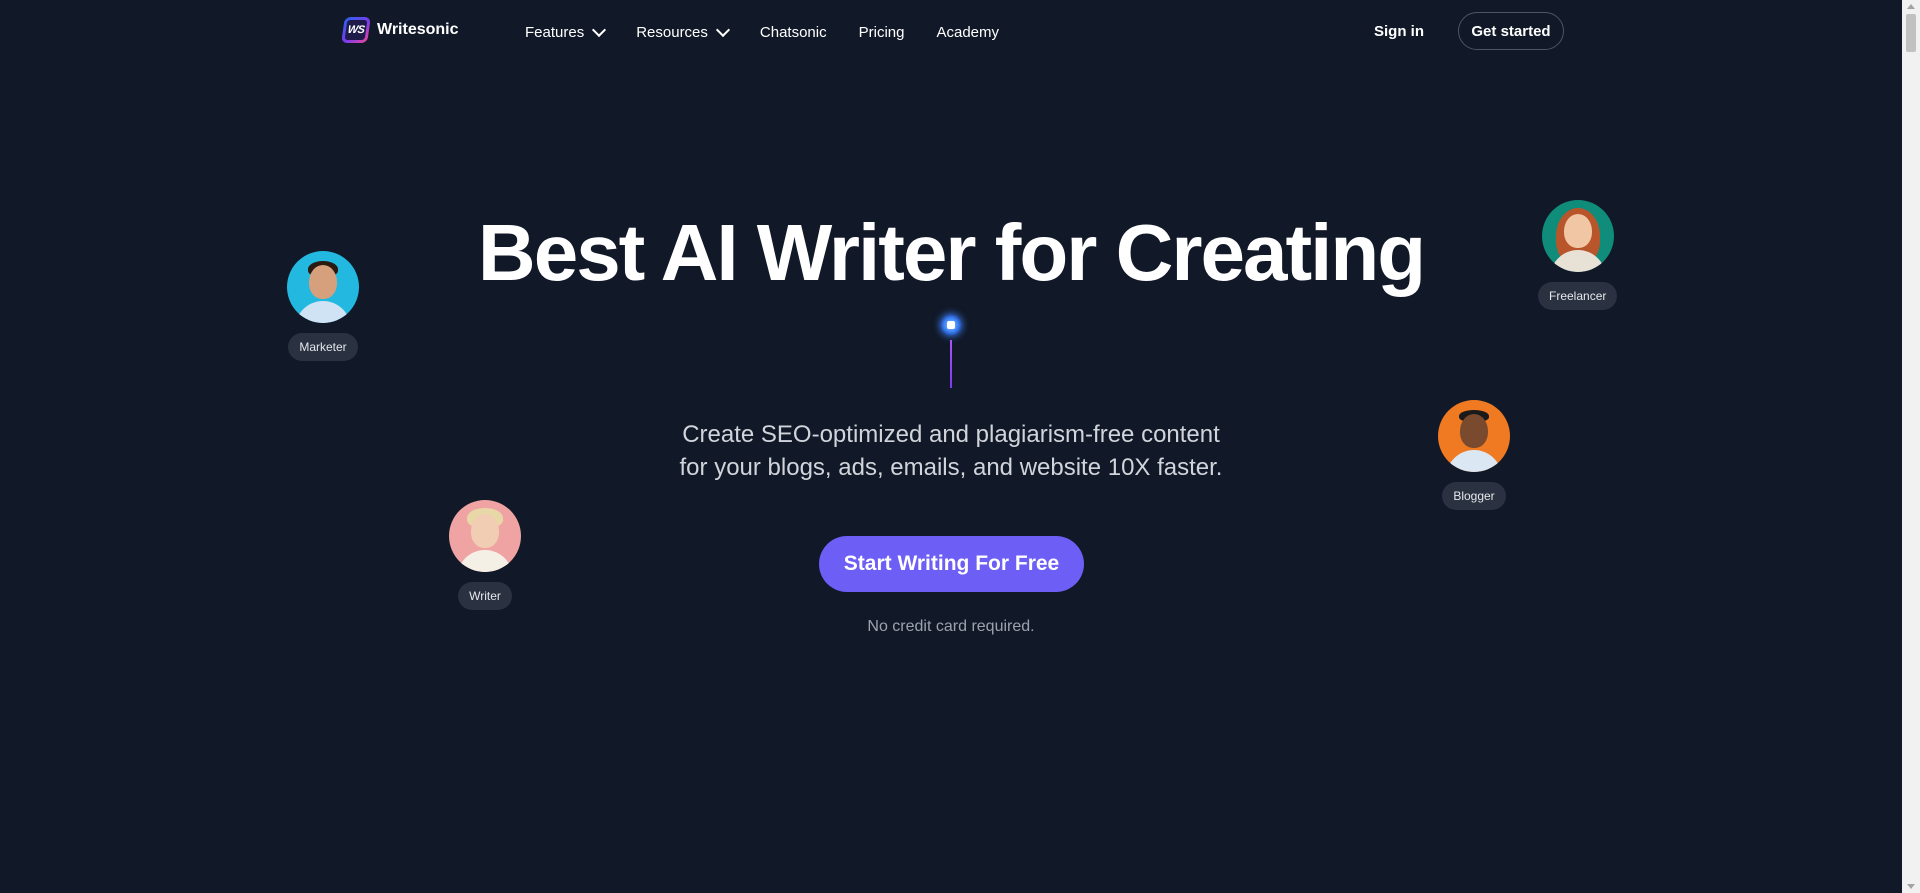 This screenshot has width=1920, height=893. I want to click on persona-tag: Blogger, so click(1474, 496).